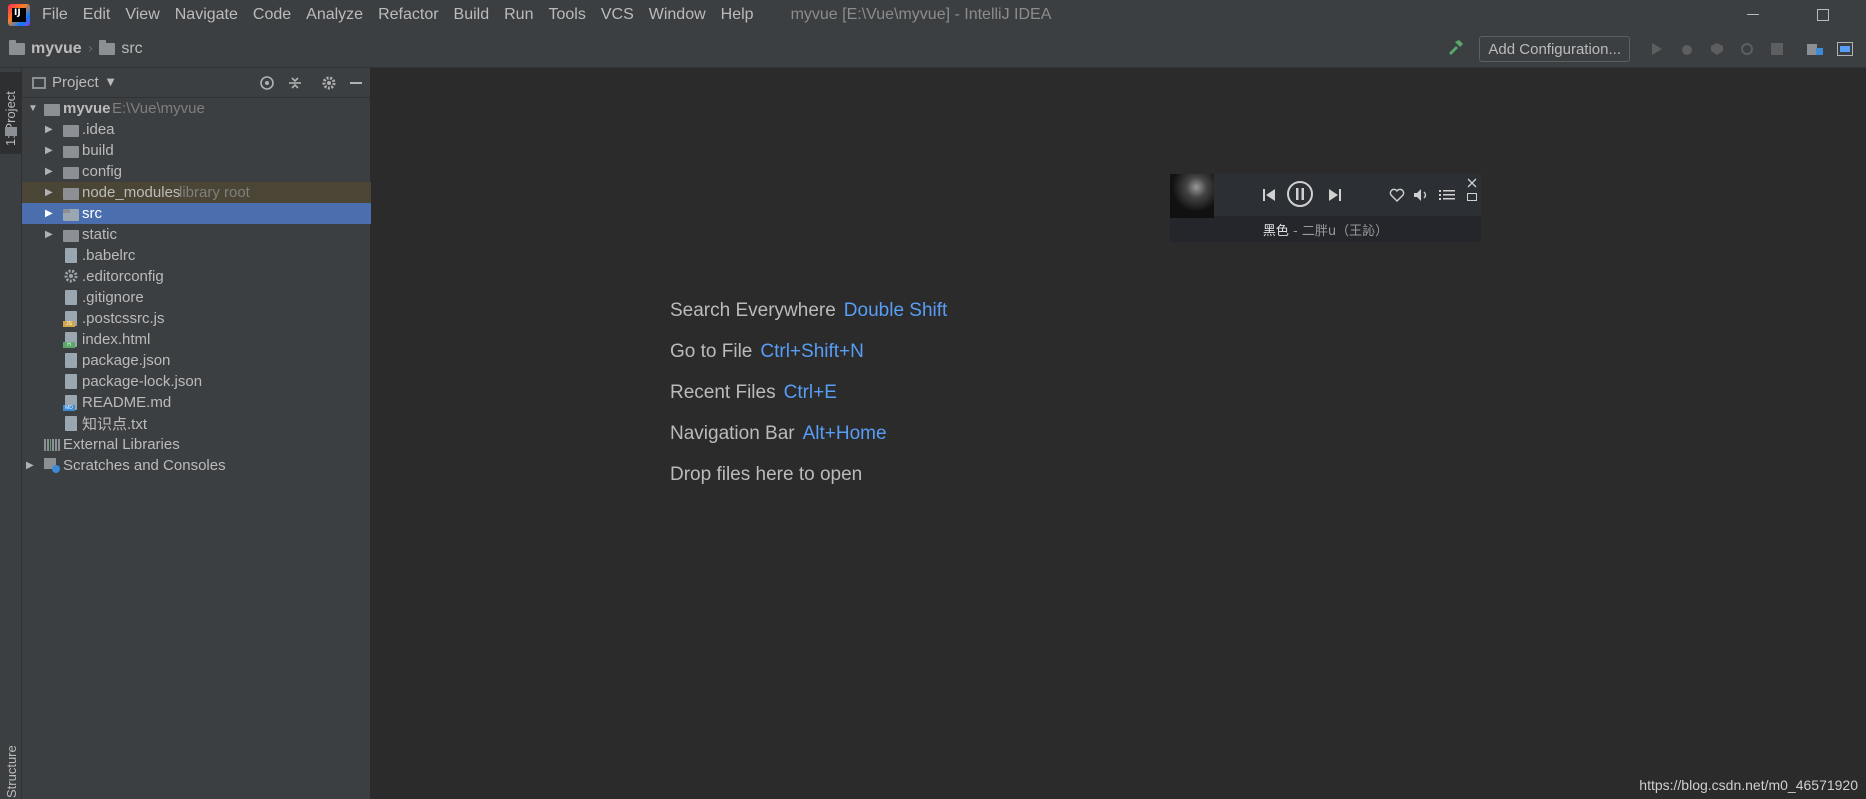 This screenshot has width=1866, height=799. I want to click on hint-shortcut: Ctrl+Shift+N, so click(812, 351).